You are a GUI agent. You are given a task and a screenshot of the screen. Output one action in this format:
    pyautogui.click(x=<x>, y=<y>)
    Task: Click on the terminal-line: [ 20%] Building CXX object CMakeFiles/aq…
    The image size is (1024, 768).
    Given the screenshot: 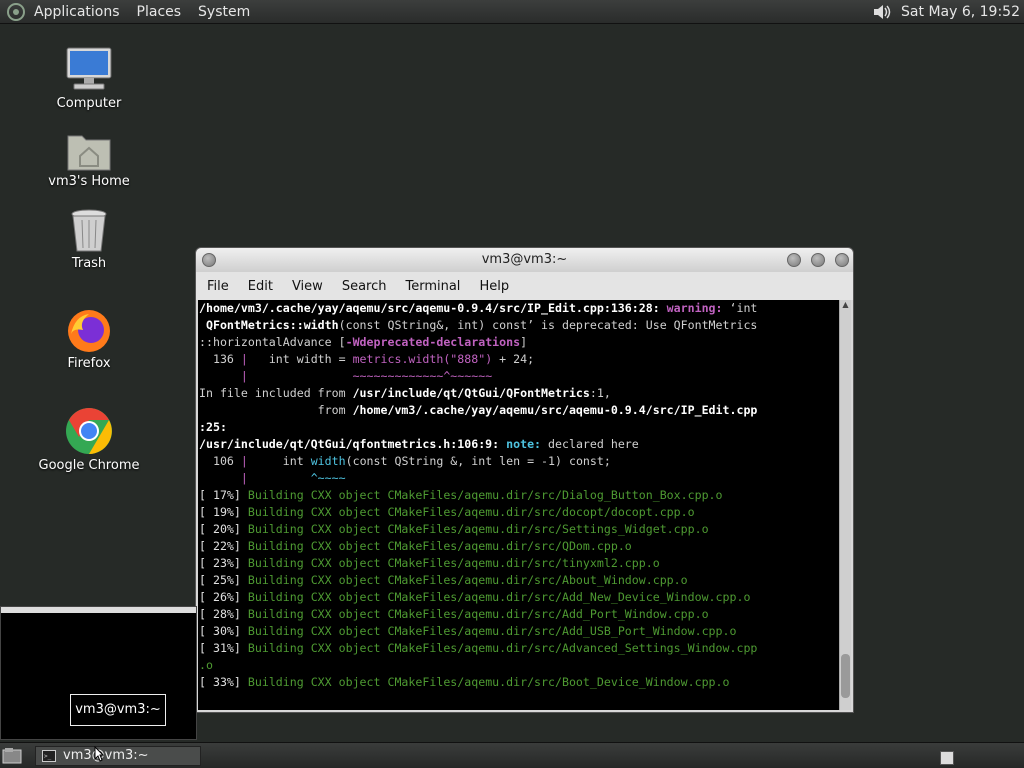 What is the action you would take?
    pyautogui.click(x=454, y=529)
    